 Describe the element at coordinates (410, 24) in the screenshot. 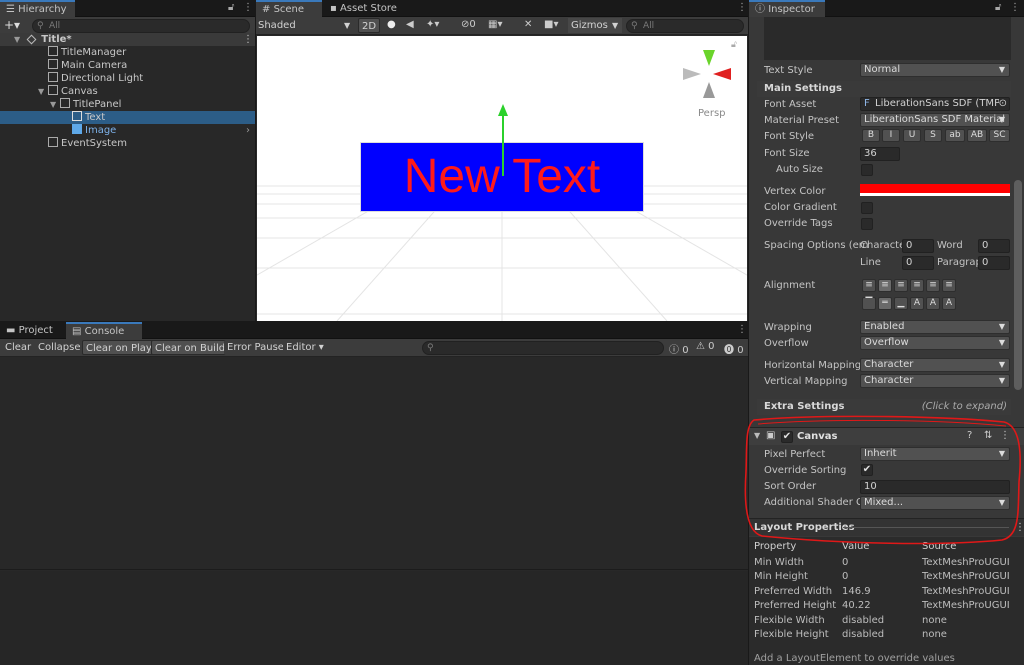

I see `audio-icon: ◀` at that location.